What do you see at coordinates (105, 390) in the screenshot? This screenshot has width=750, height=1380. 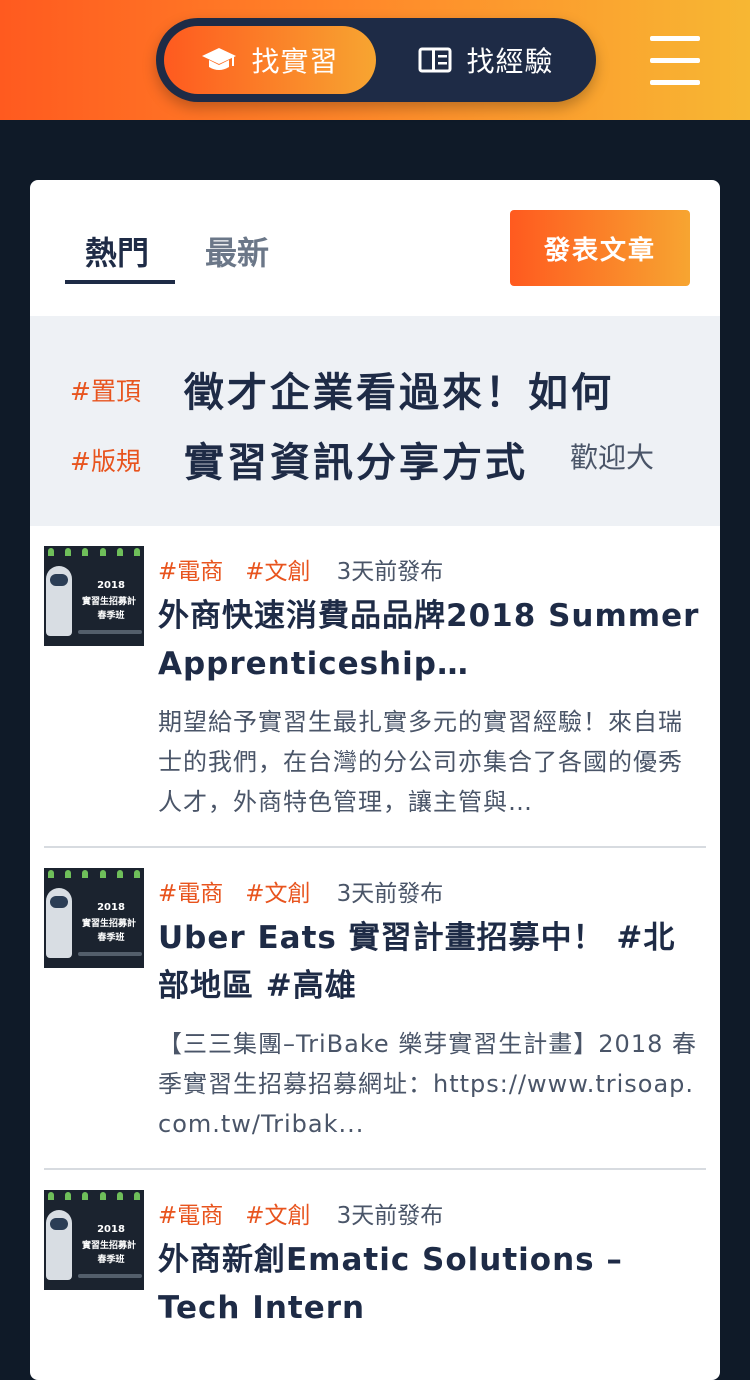 I see `pin-tag-top: #置頂` at bounding box center [105, 390].